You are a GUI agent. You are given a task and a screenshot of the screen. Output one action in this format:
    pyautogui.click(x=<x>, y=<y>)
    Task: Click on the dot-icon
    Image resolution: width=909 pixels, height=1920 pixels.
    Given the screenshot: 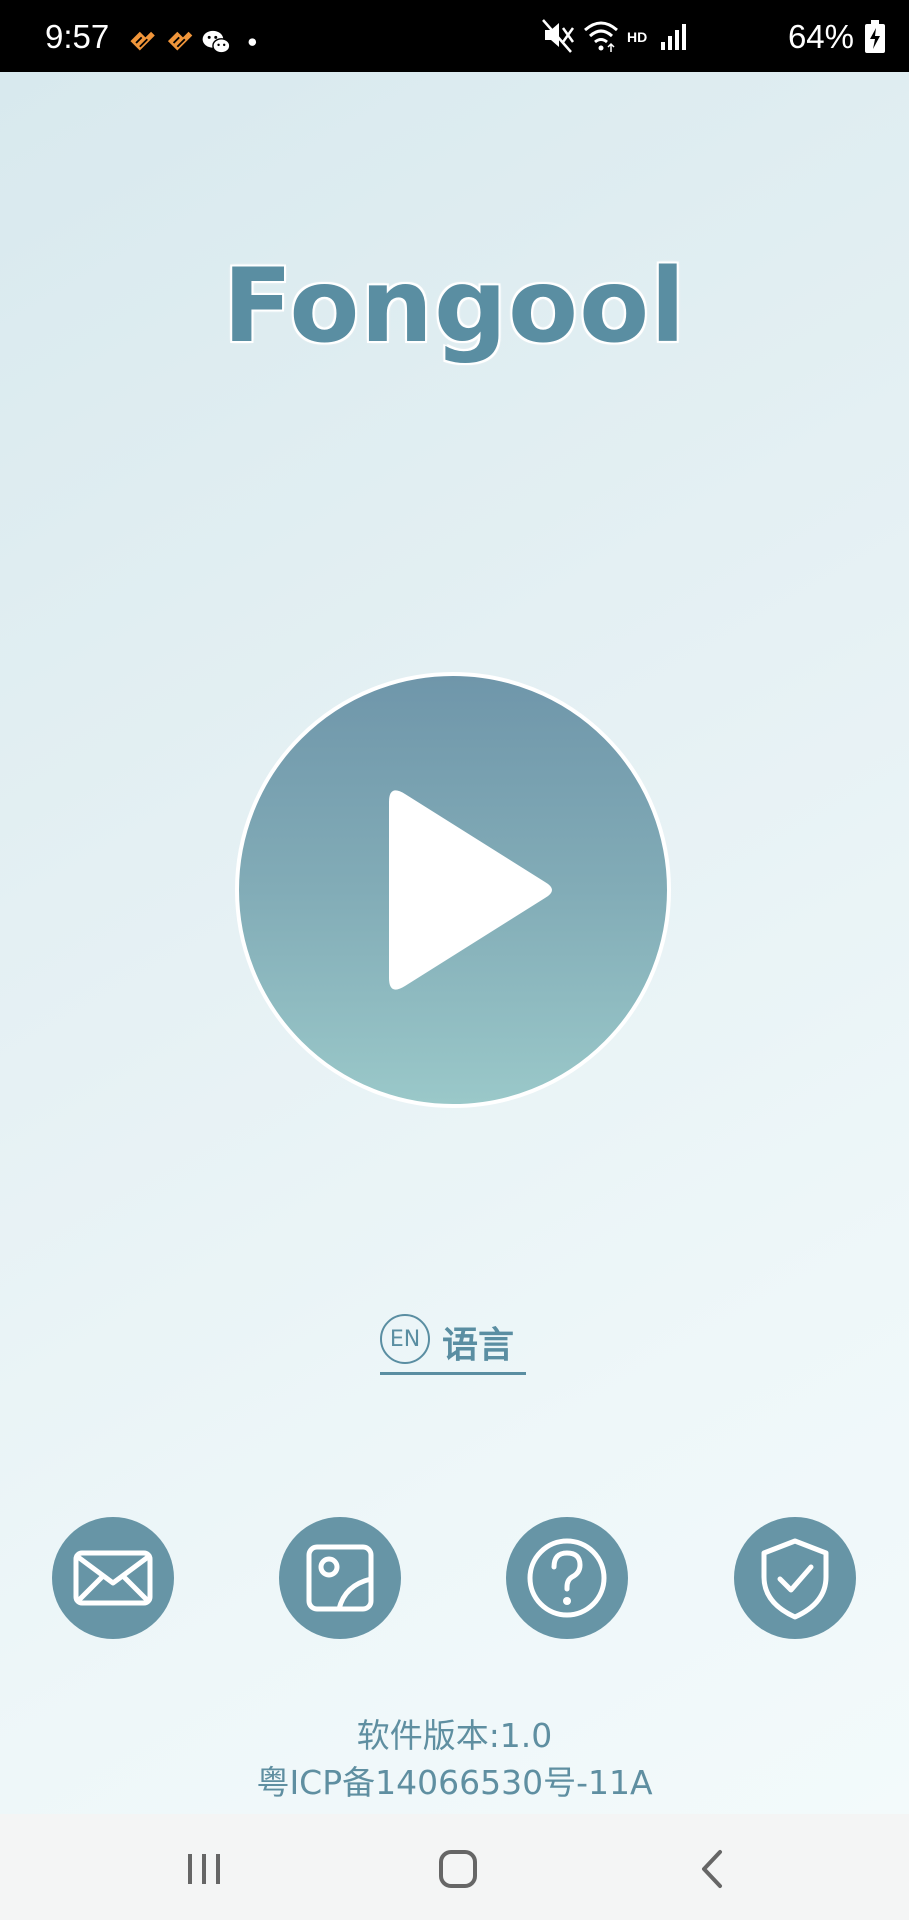 What is the action you would take?
    pyautogui.click(x=252, y=42)
    